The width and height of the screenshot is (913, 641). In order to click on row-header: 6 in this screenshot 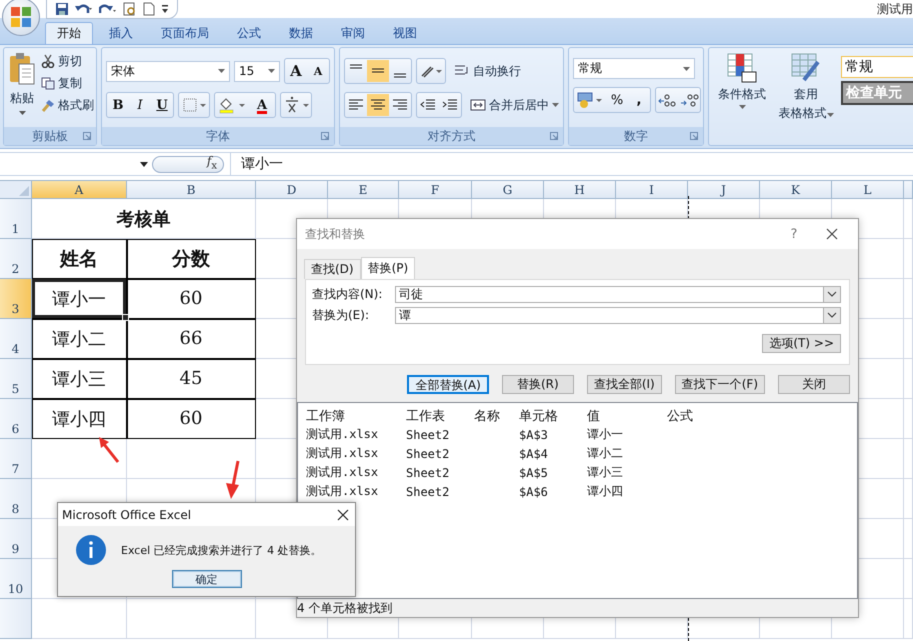, I will do `click(16, 419)`.